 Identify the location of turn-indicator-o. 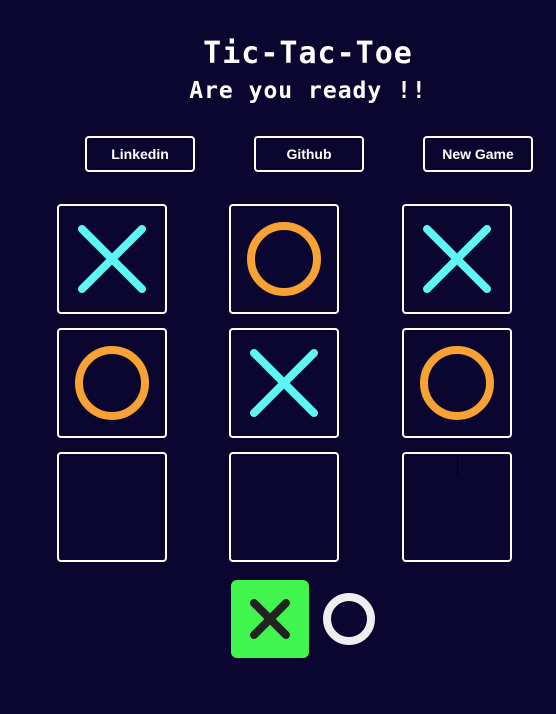
(349, 619).